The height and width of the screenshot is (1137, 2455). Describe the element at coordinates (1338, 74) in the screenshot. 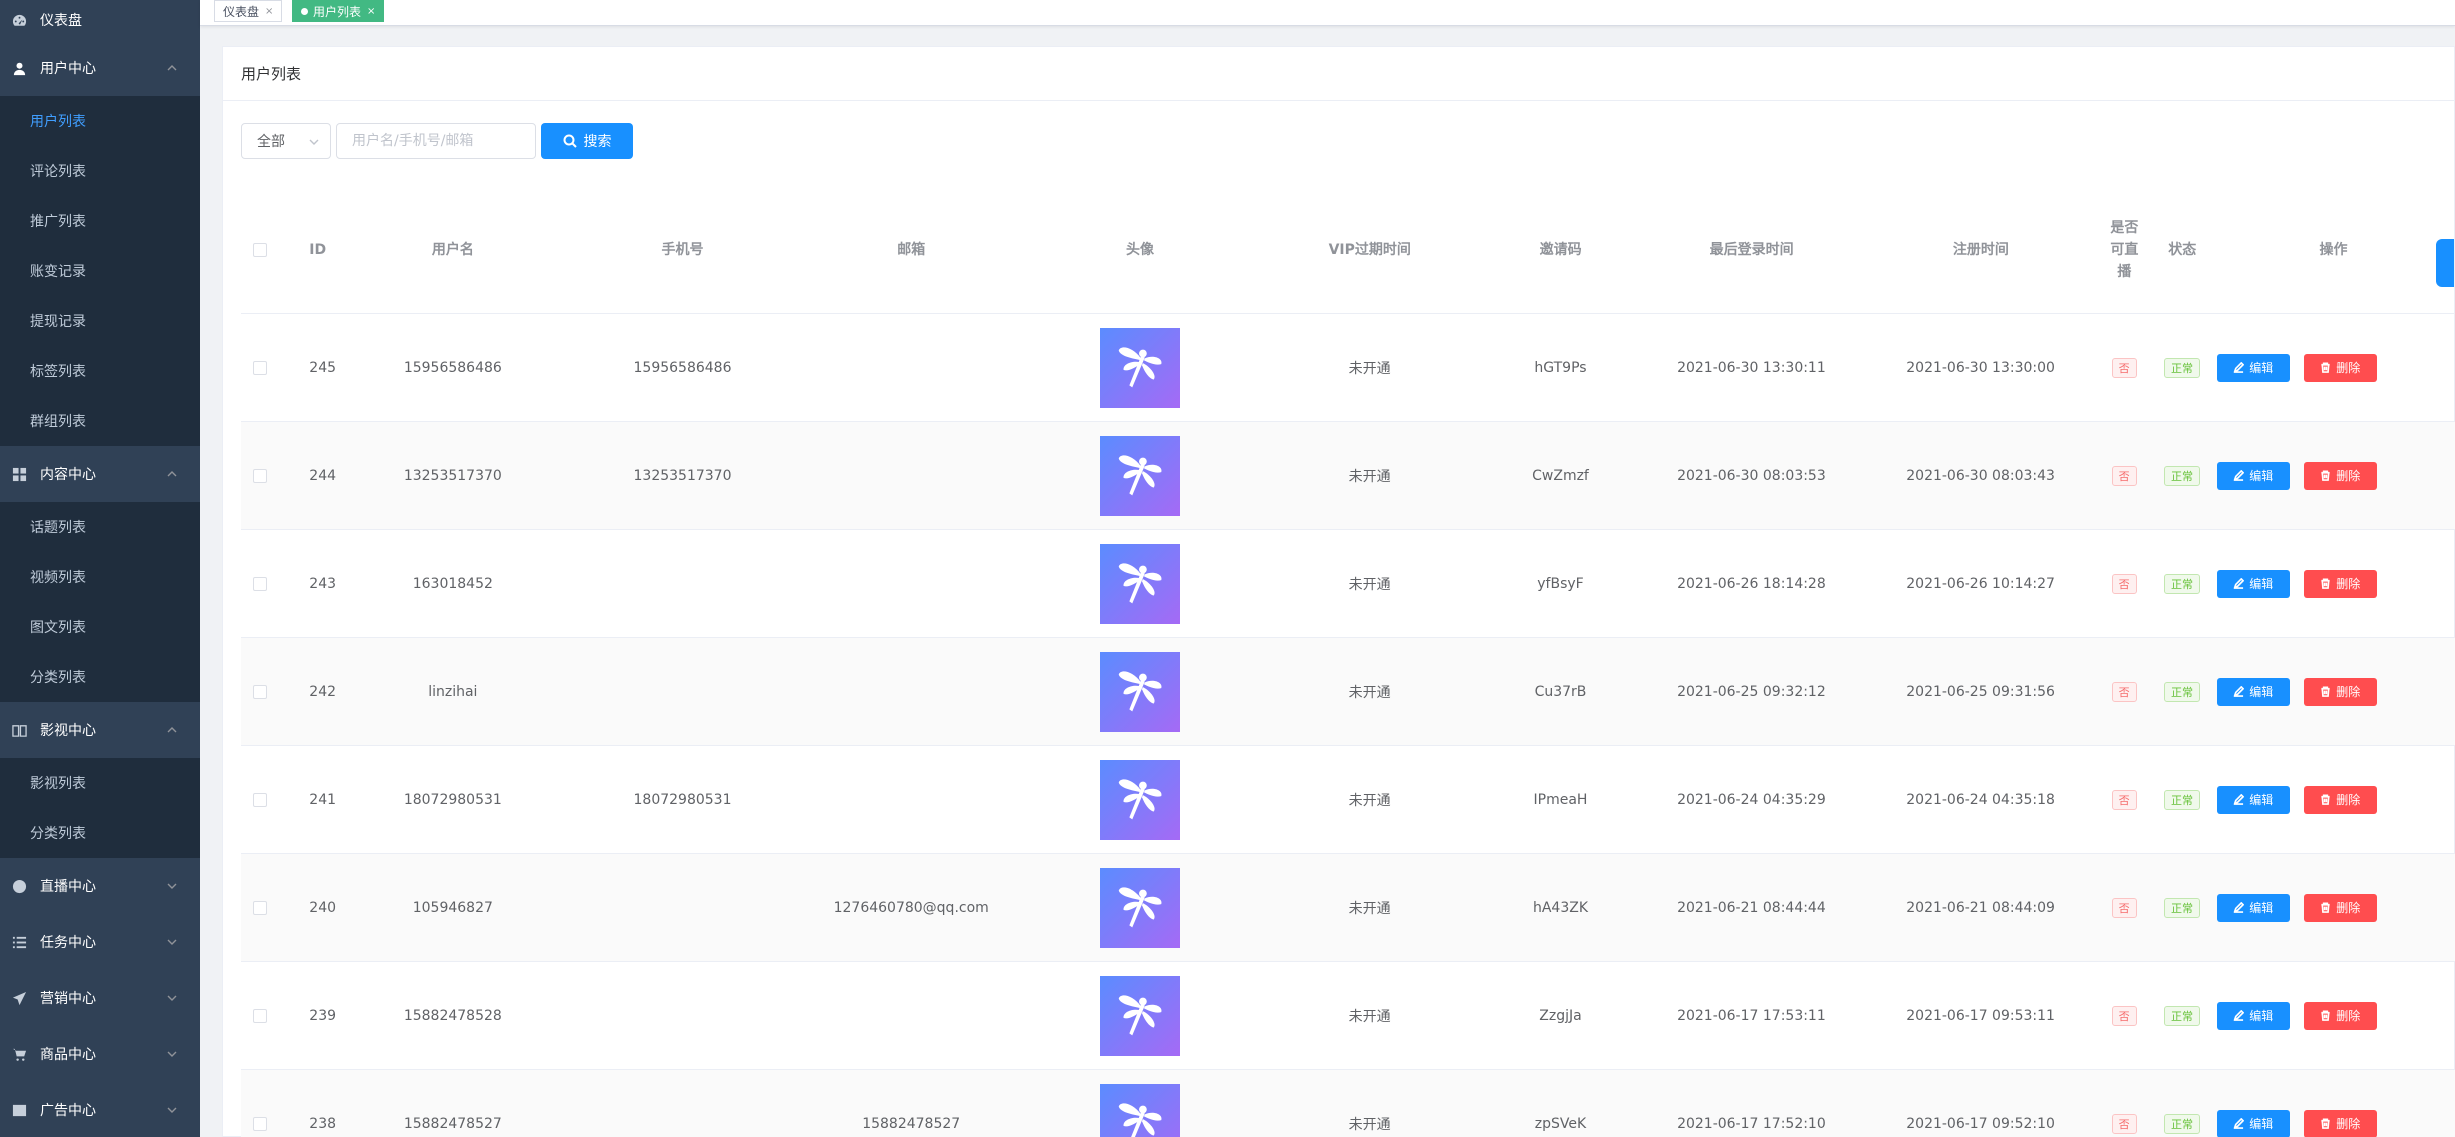

I see `page-title: 用户列表` at that location.